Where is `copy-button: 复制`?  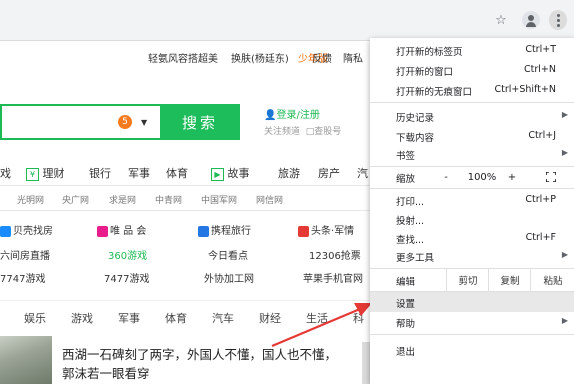 copy-button: 复制 is located at coordinates (509, 280).